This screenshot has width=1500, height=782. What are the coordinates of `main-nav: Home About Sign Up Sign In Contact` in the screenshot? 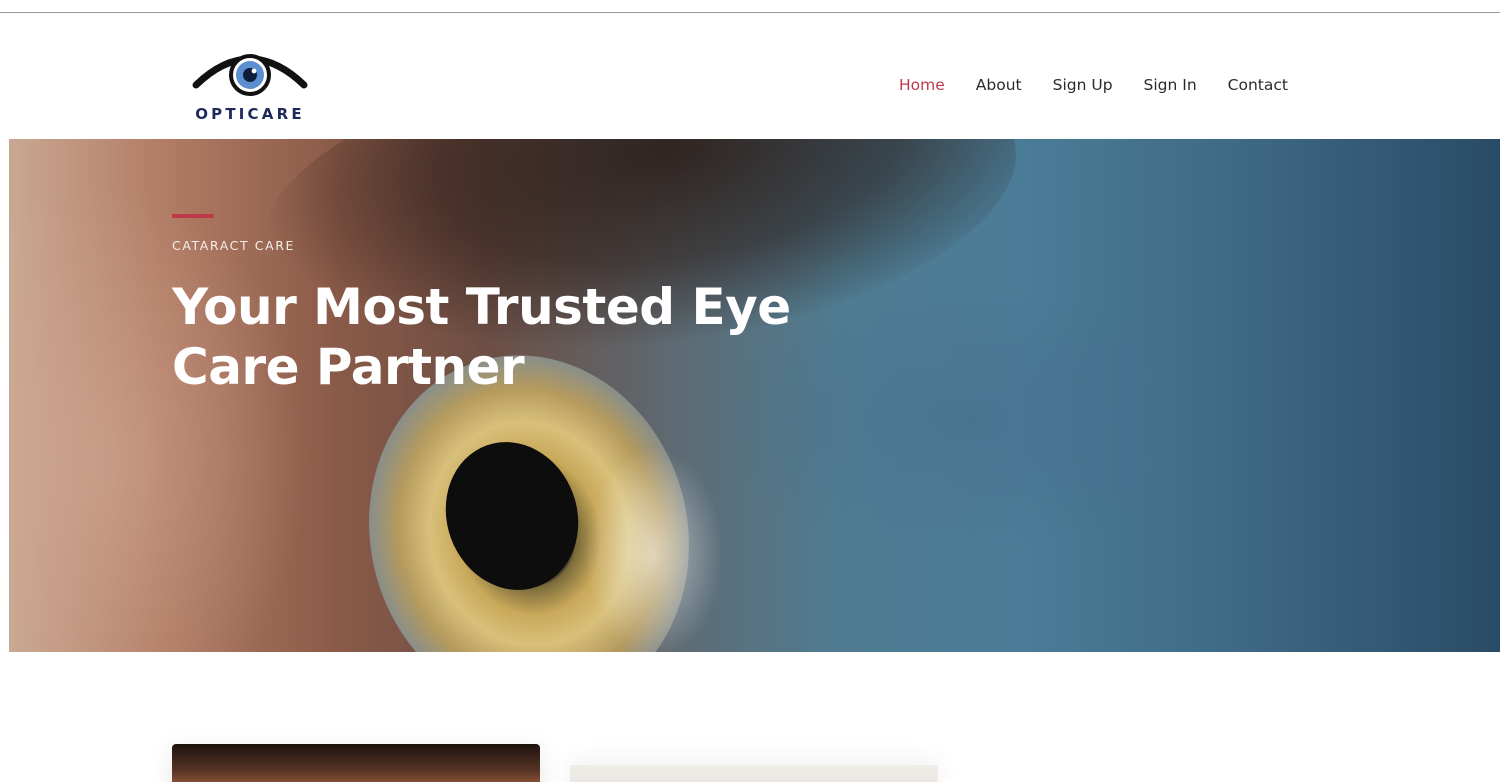 It's located at (1109, 85).